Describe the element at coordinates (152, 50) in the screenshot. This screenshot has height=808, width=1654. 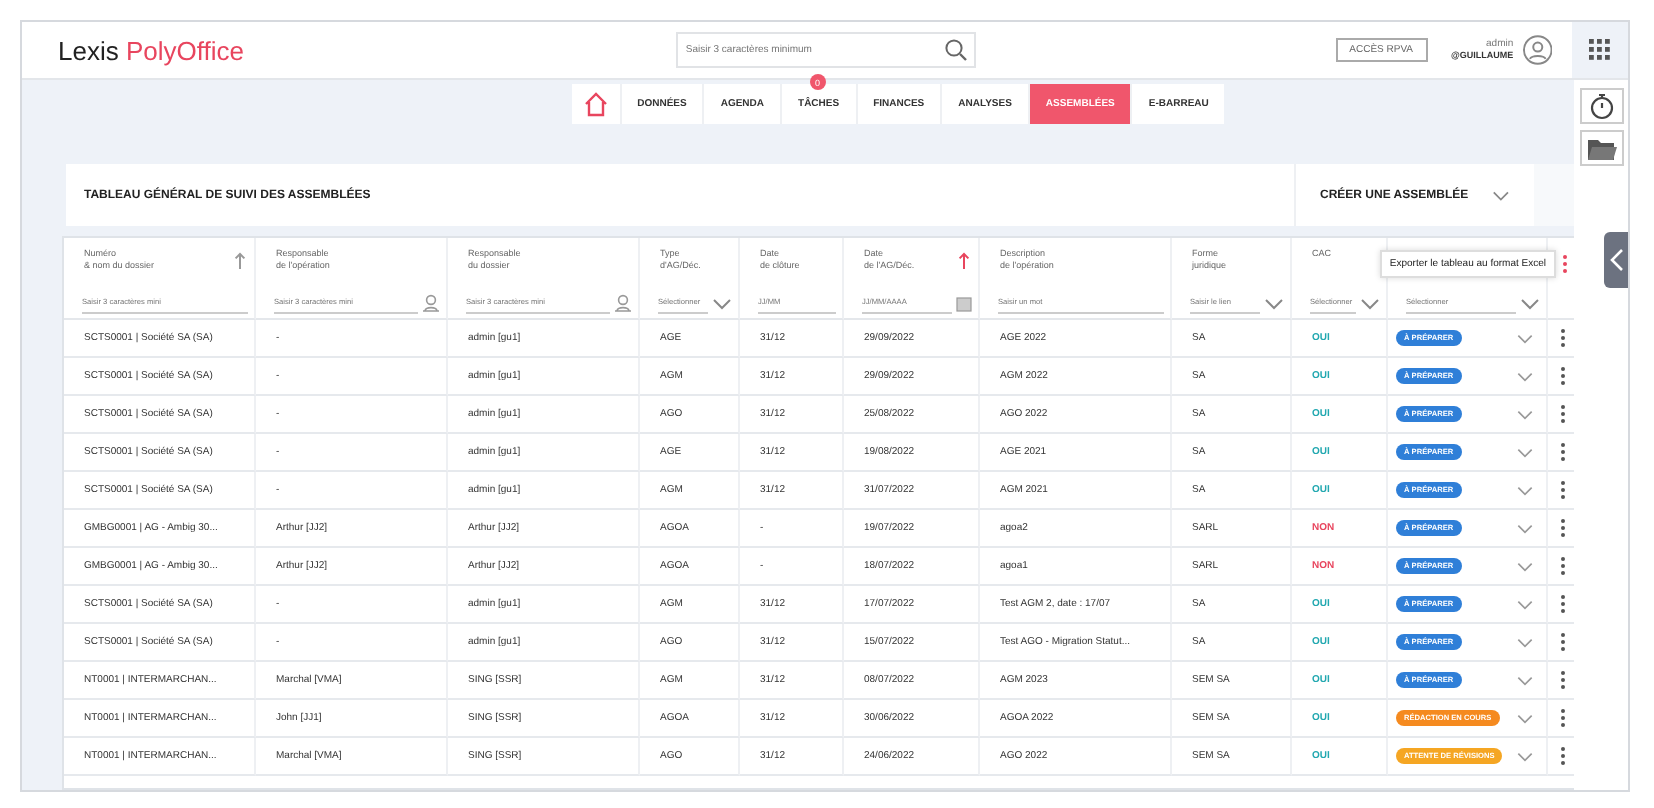
I see `logo: Lexis PolyOffice` at that location.